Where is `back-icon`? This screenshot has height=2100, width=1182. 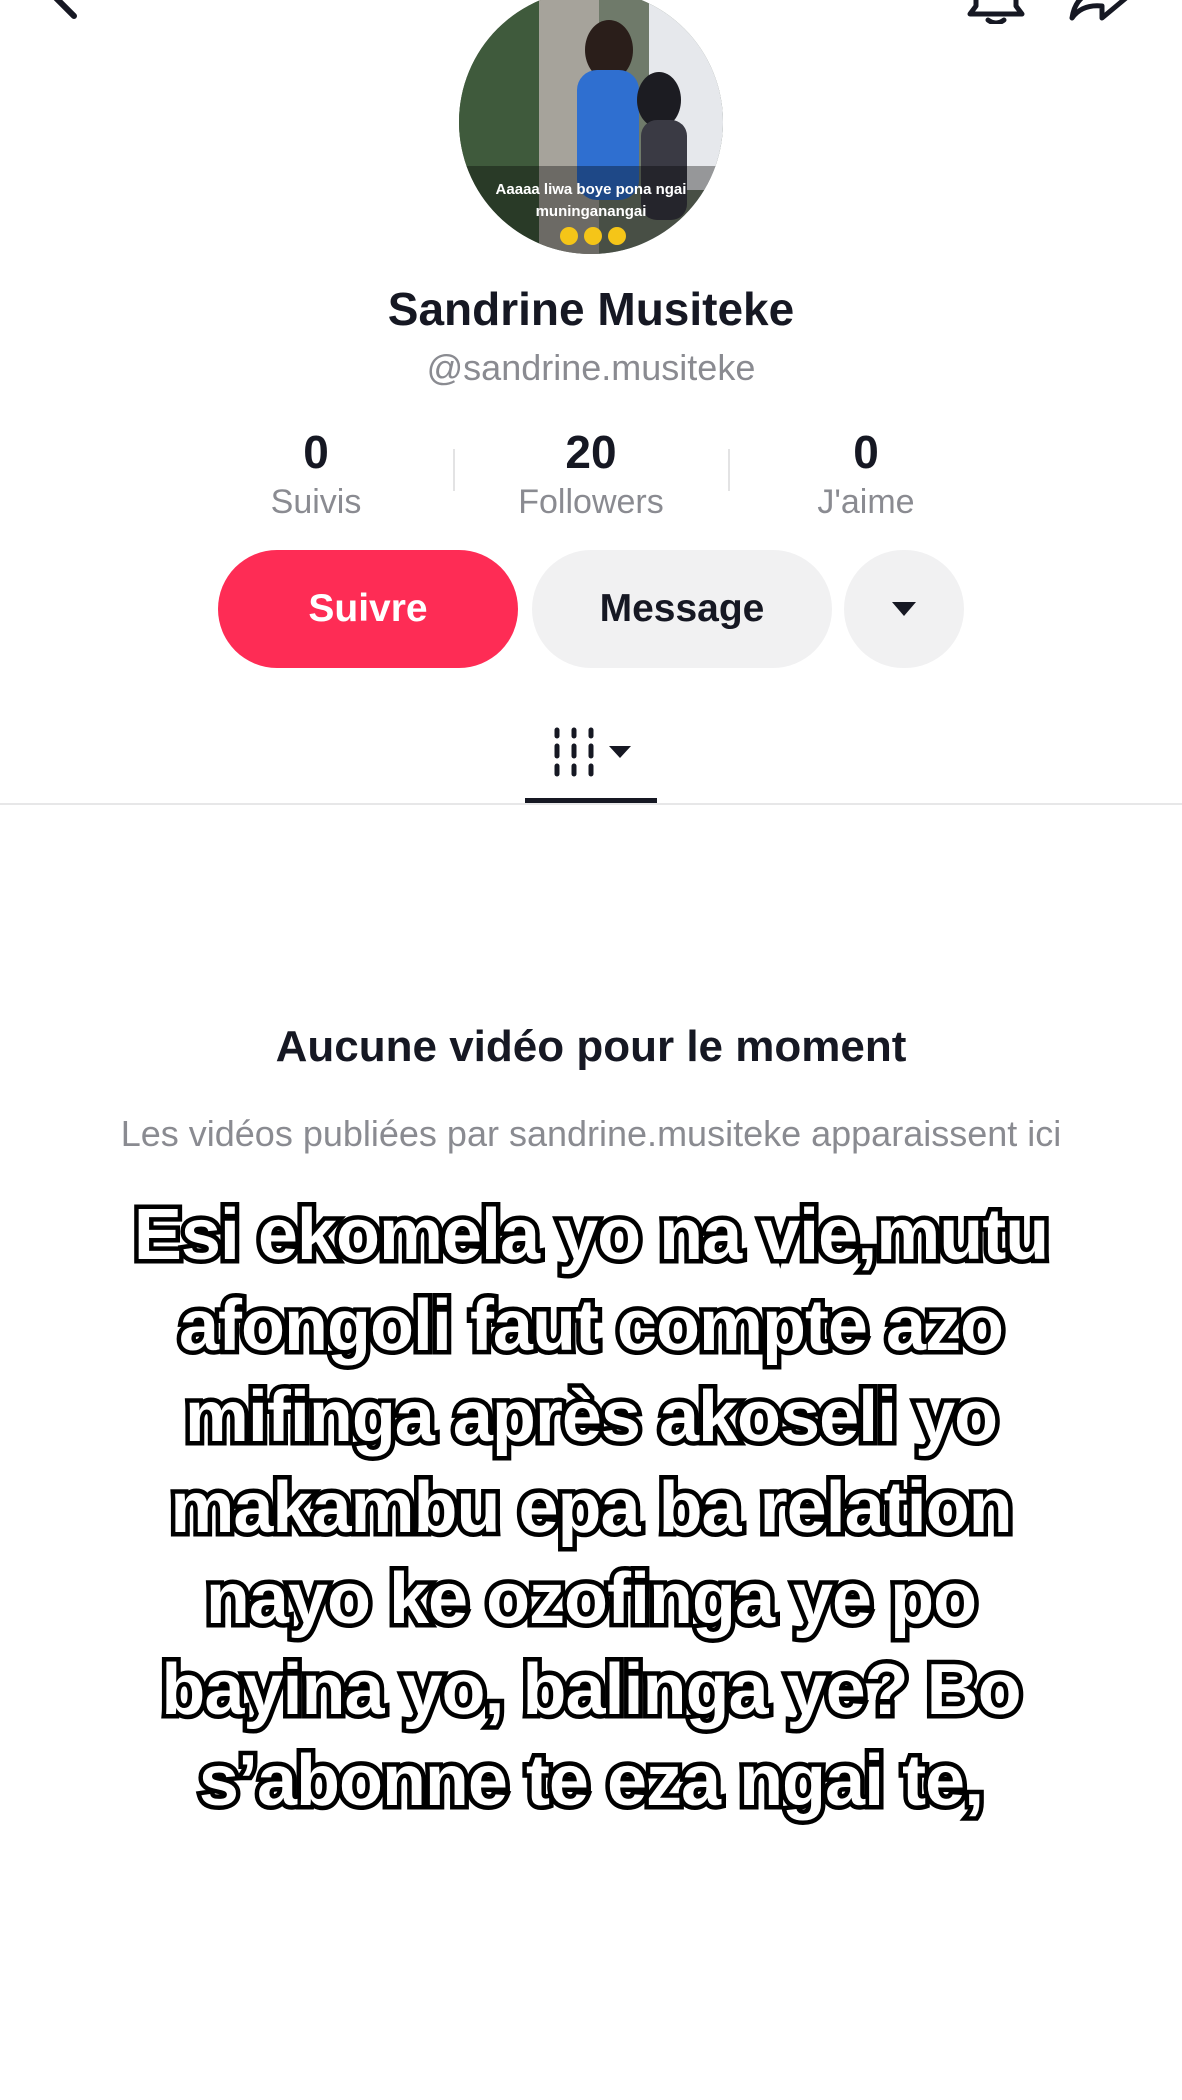 back-icon is located at coordinates (65, 11).